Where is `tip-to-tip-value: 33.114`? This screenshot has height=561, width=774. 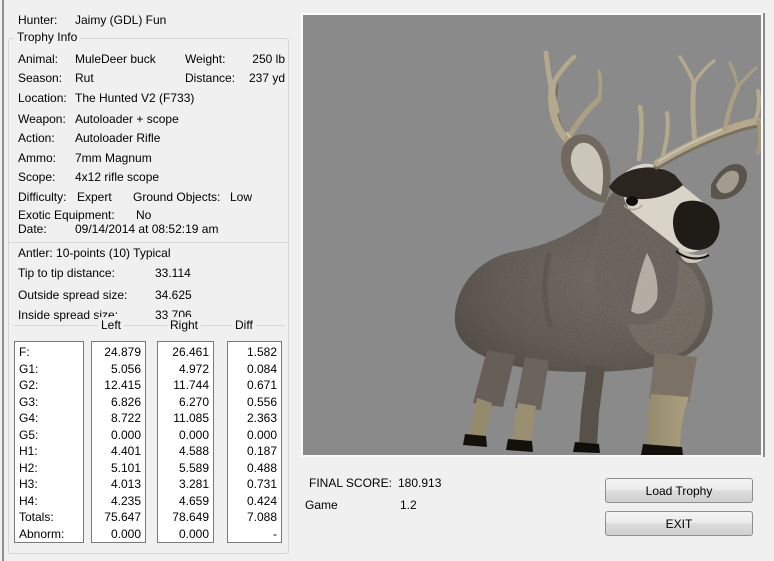 tip-to-tip-value: 33.114 is located at coordinates (173, 273).